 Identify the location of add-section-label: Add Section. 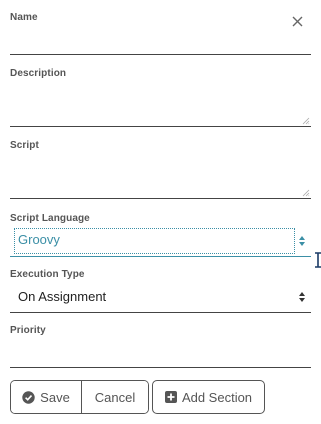
(217, 397).